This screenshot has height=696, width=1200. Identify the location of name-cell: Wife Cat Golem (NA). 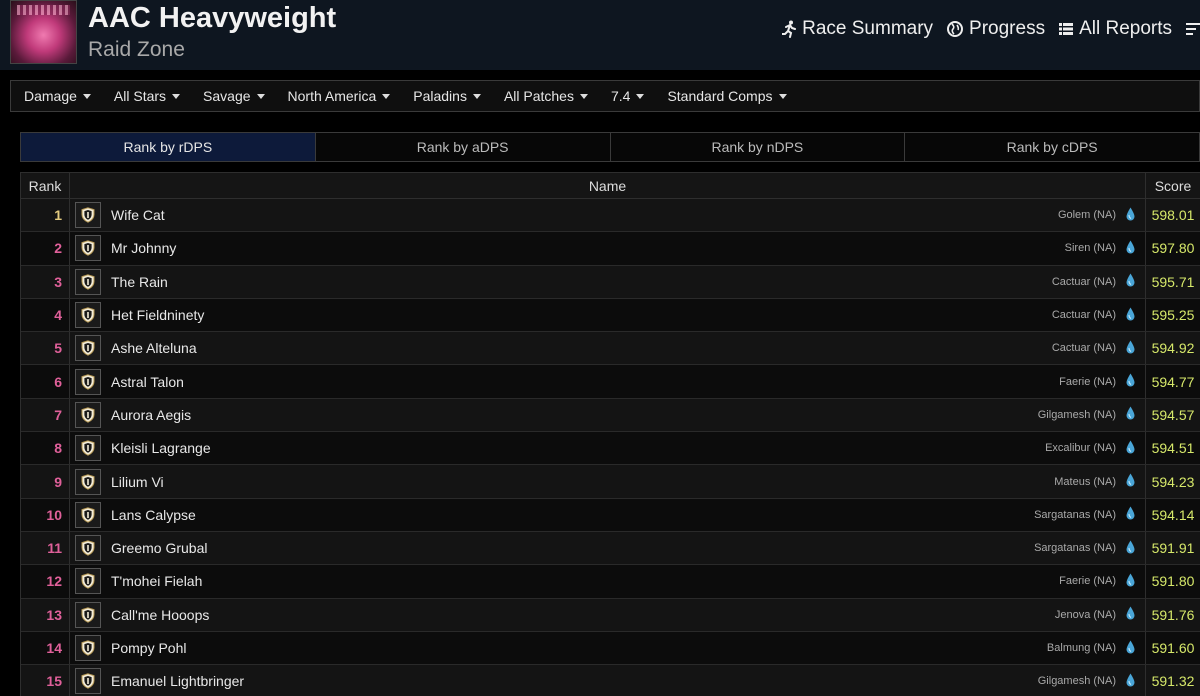
(608, 215).